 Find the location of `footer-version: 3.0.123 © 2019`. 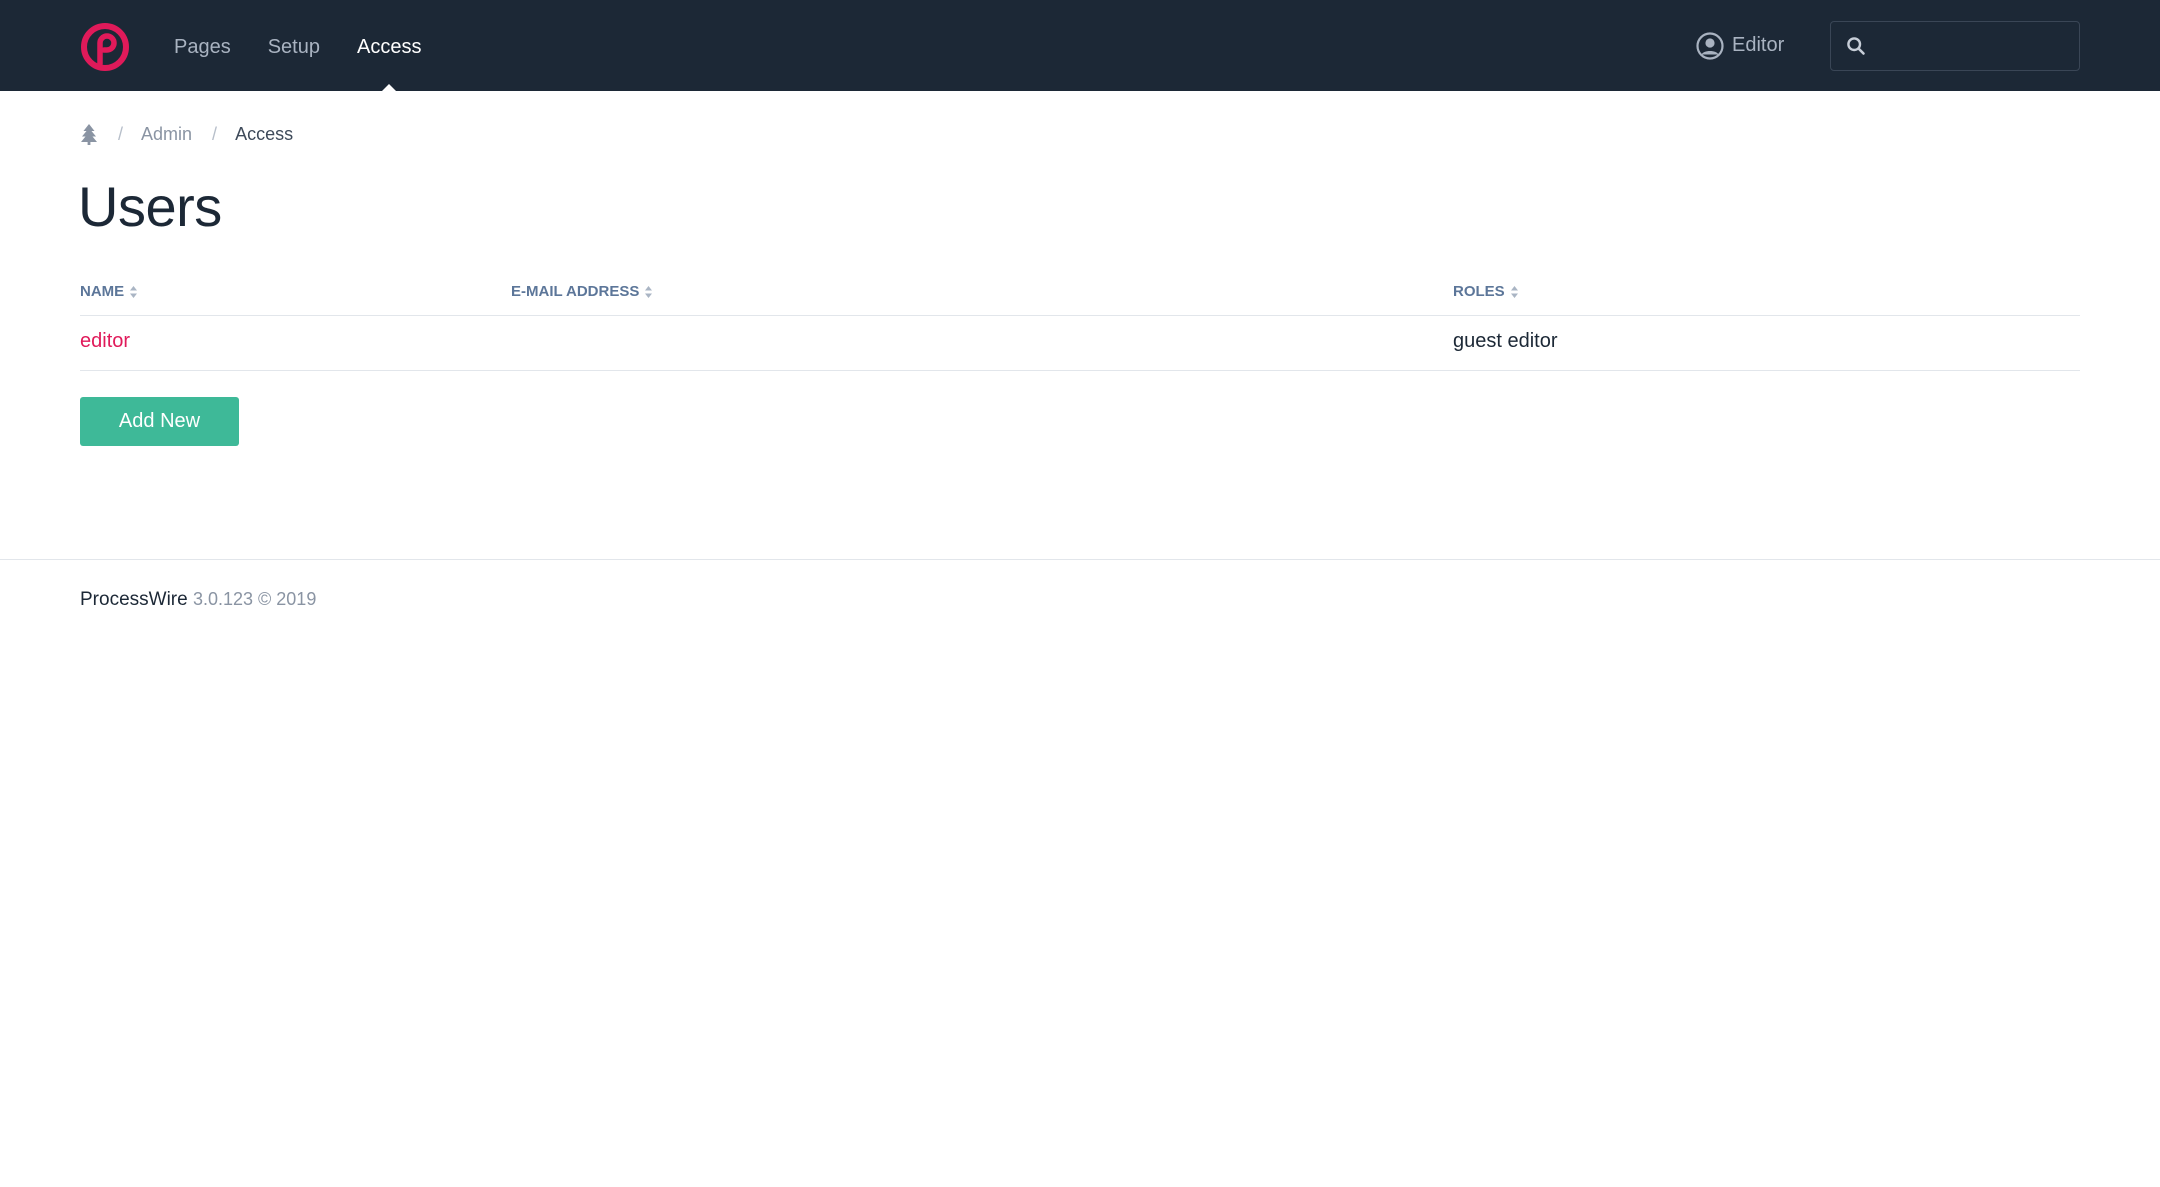

footer-version: 3.0.123 © 2019 is located at coordinates (254, 599).